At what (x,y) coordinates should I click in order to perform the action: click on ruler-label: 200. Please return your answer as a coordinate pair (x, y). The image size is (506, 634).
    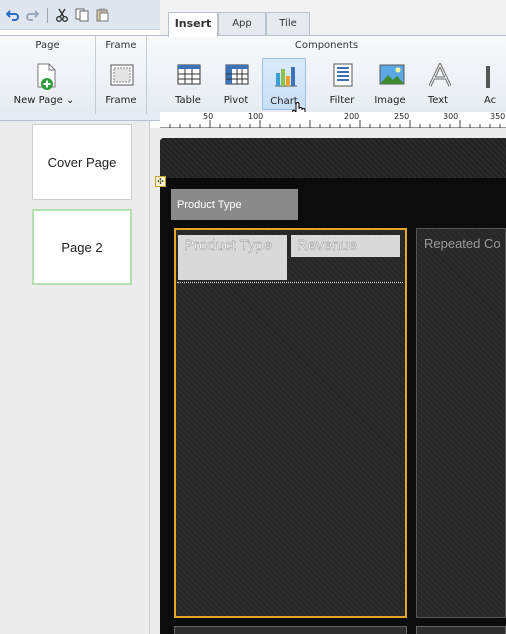
    Looking at the image, I should click on (352, 116).